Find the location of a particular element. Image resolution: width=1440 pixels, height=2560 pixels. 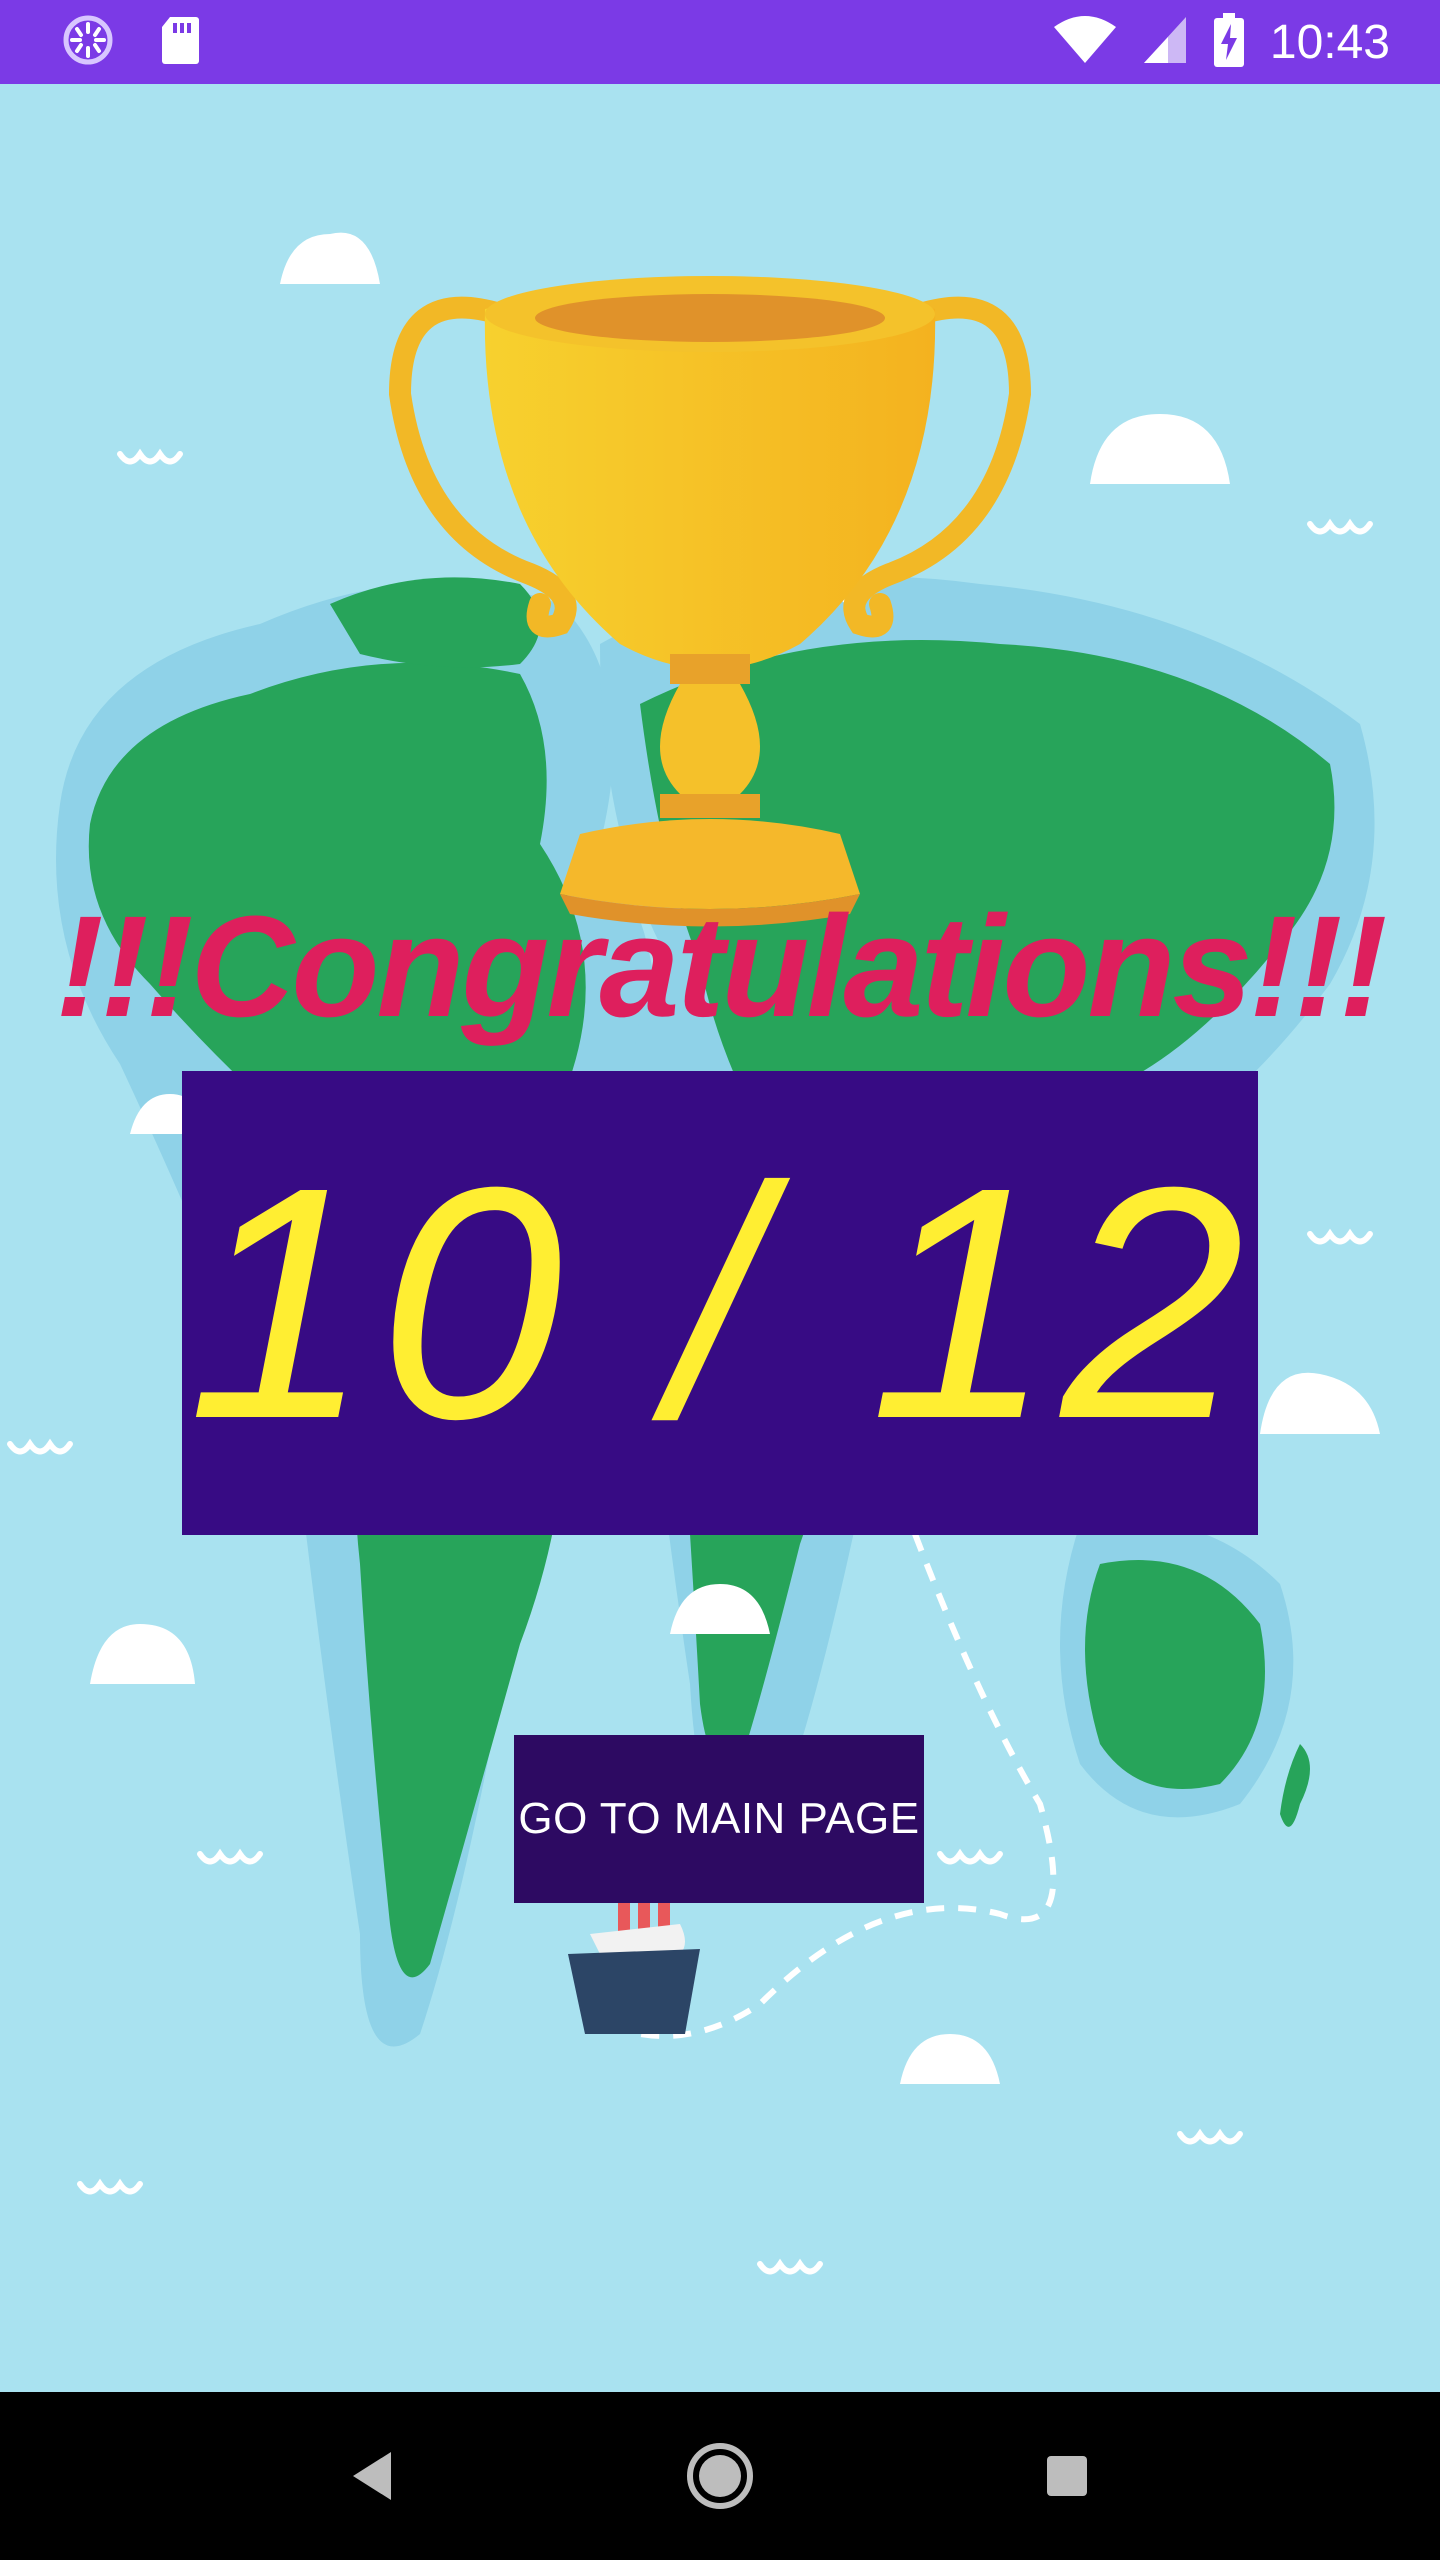

recents-icon is located at coordinates (1067, 2476).